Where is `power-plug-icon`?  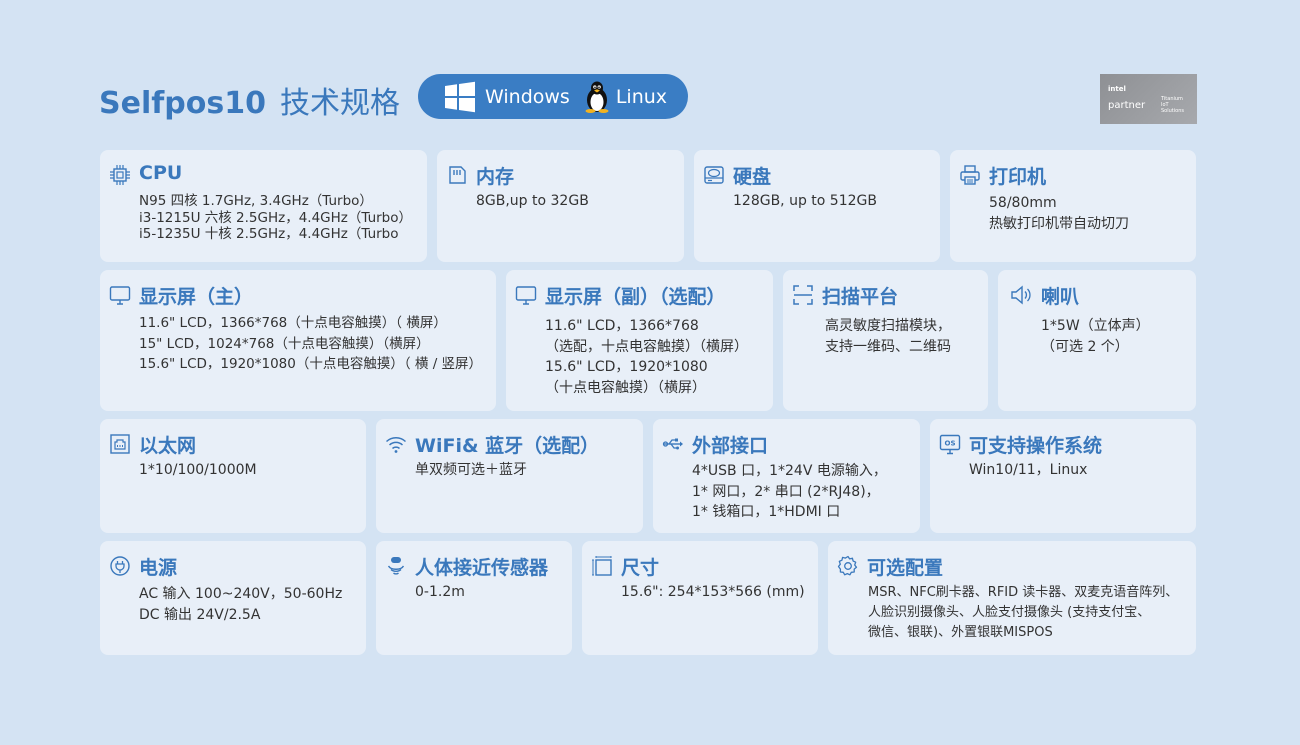 power-plug-icon is located at coordinates (120, 566).